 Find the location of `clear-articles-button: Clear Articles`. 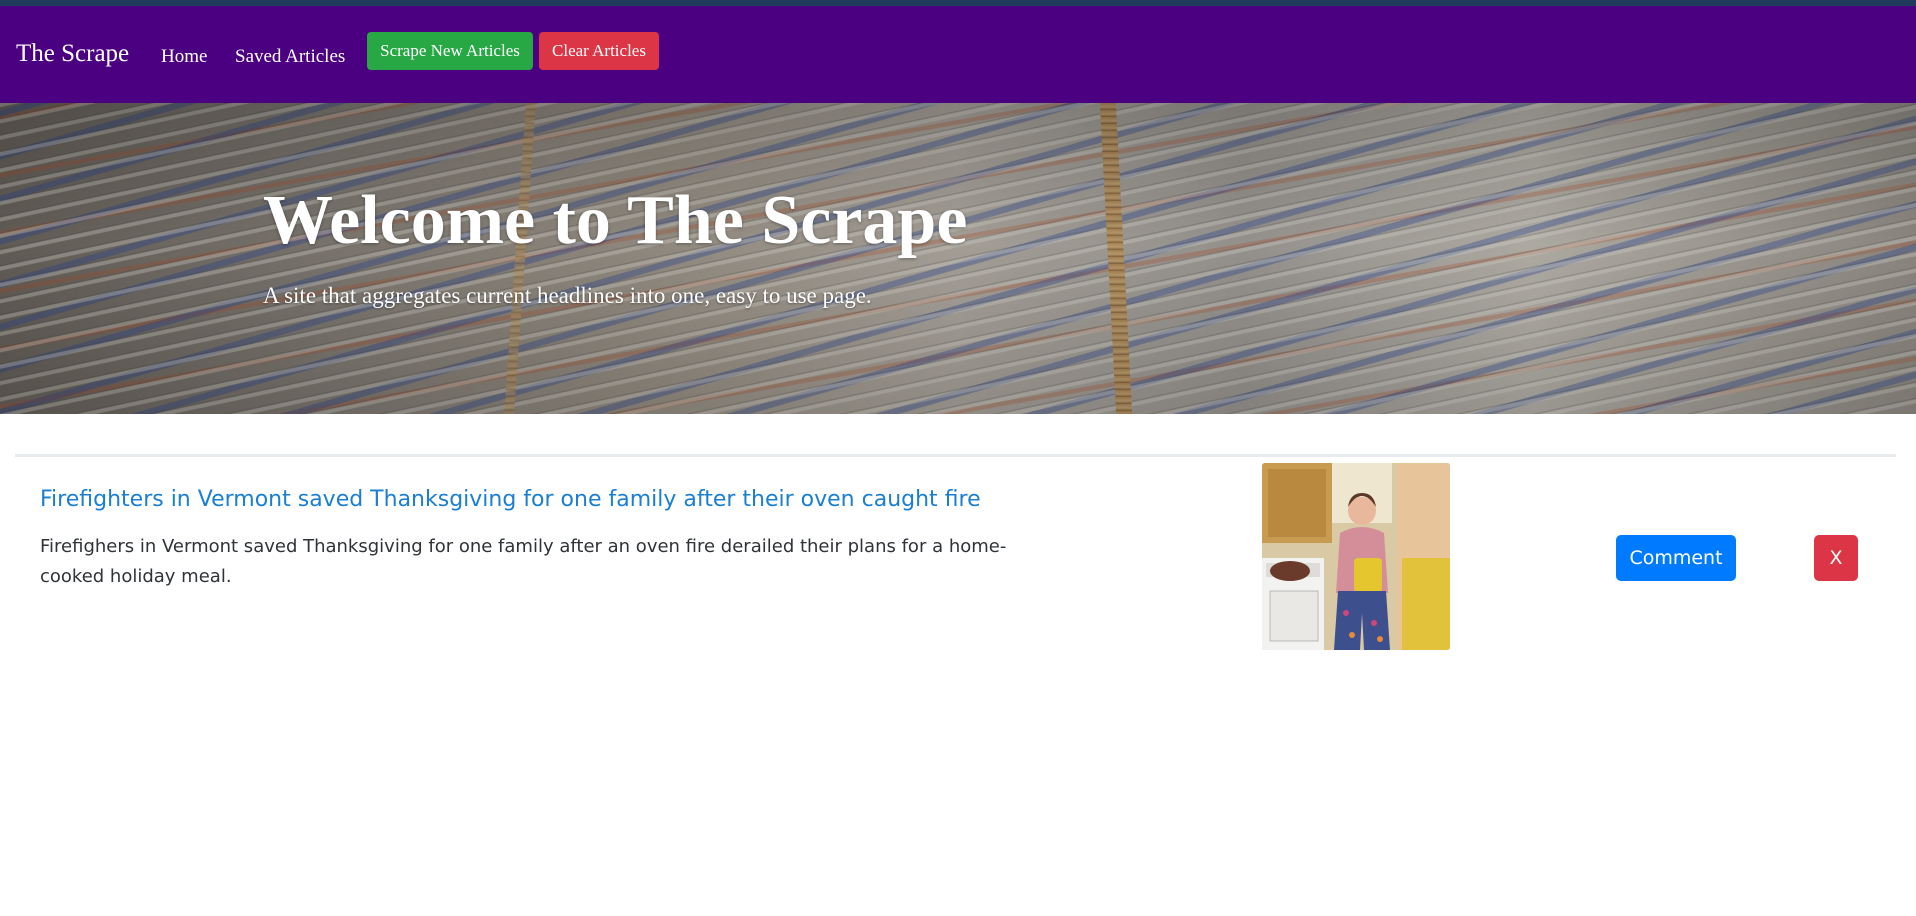

clear-articles-button: Clear Articles is located at coordinates (599, 51).